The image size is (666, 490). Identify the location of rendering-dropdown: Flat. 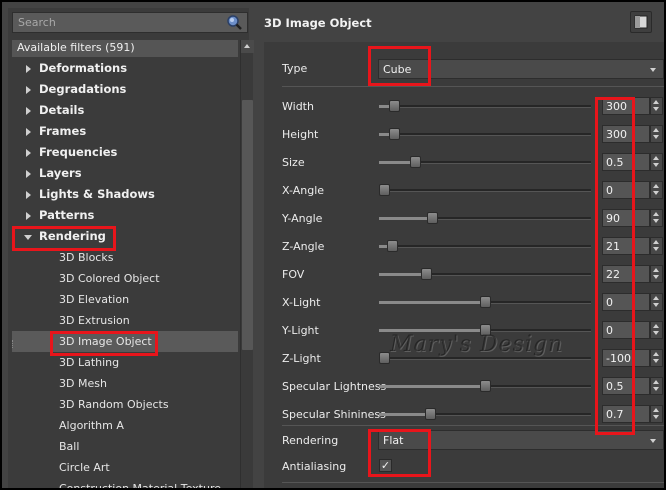
(521, 440).